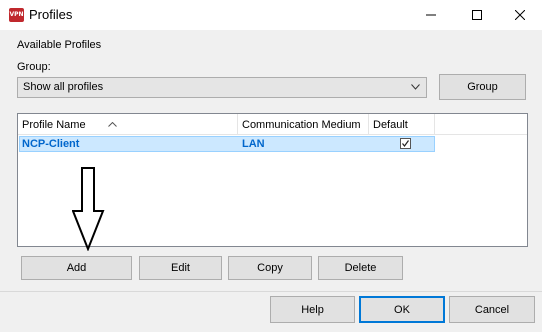 Image resolution: width=542 pixels, height=332 pixels. What do you see at coordinates (180, 268) in the screenshot?
I see `edit-button: Edit` at bounding box center [180, 268].